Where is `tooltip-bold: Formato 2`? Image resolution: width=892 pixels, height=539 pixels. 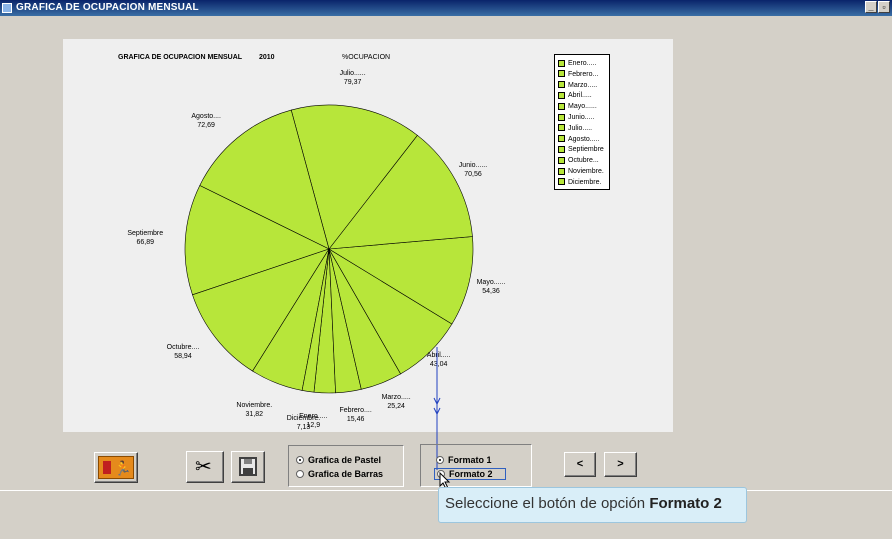 tooltip-bold: Formato 2 is located at coordinates (685, 503).